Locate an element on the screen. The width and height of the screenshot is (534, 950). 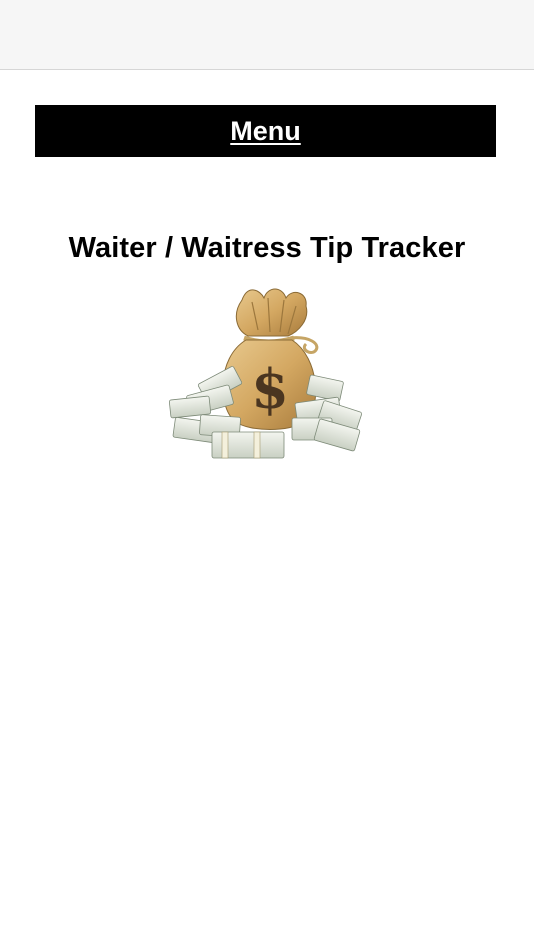
page-title: Waiter / Waitress Tip Tracker is located at coordinates (267, 248).